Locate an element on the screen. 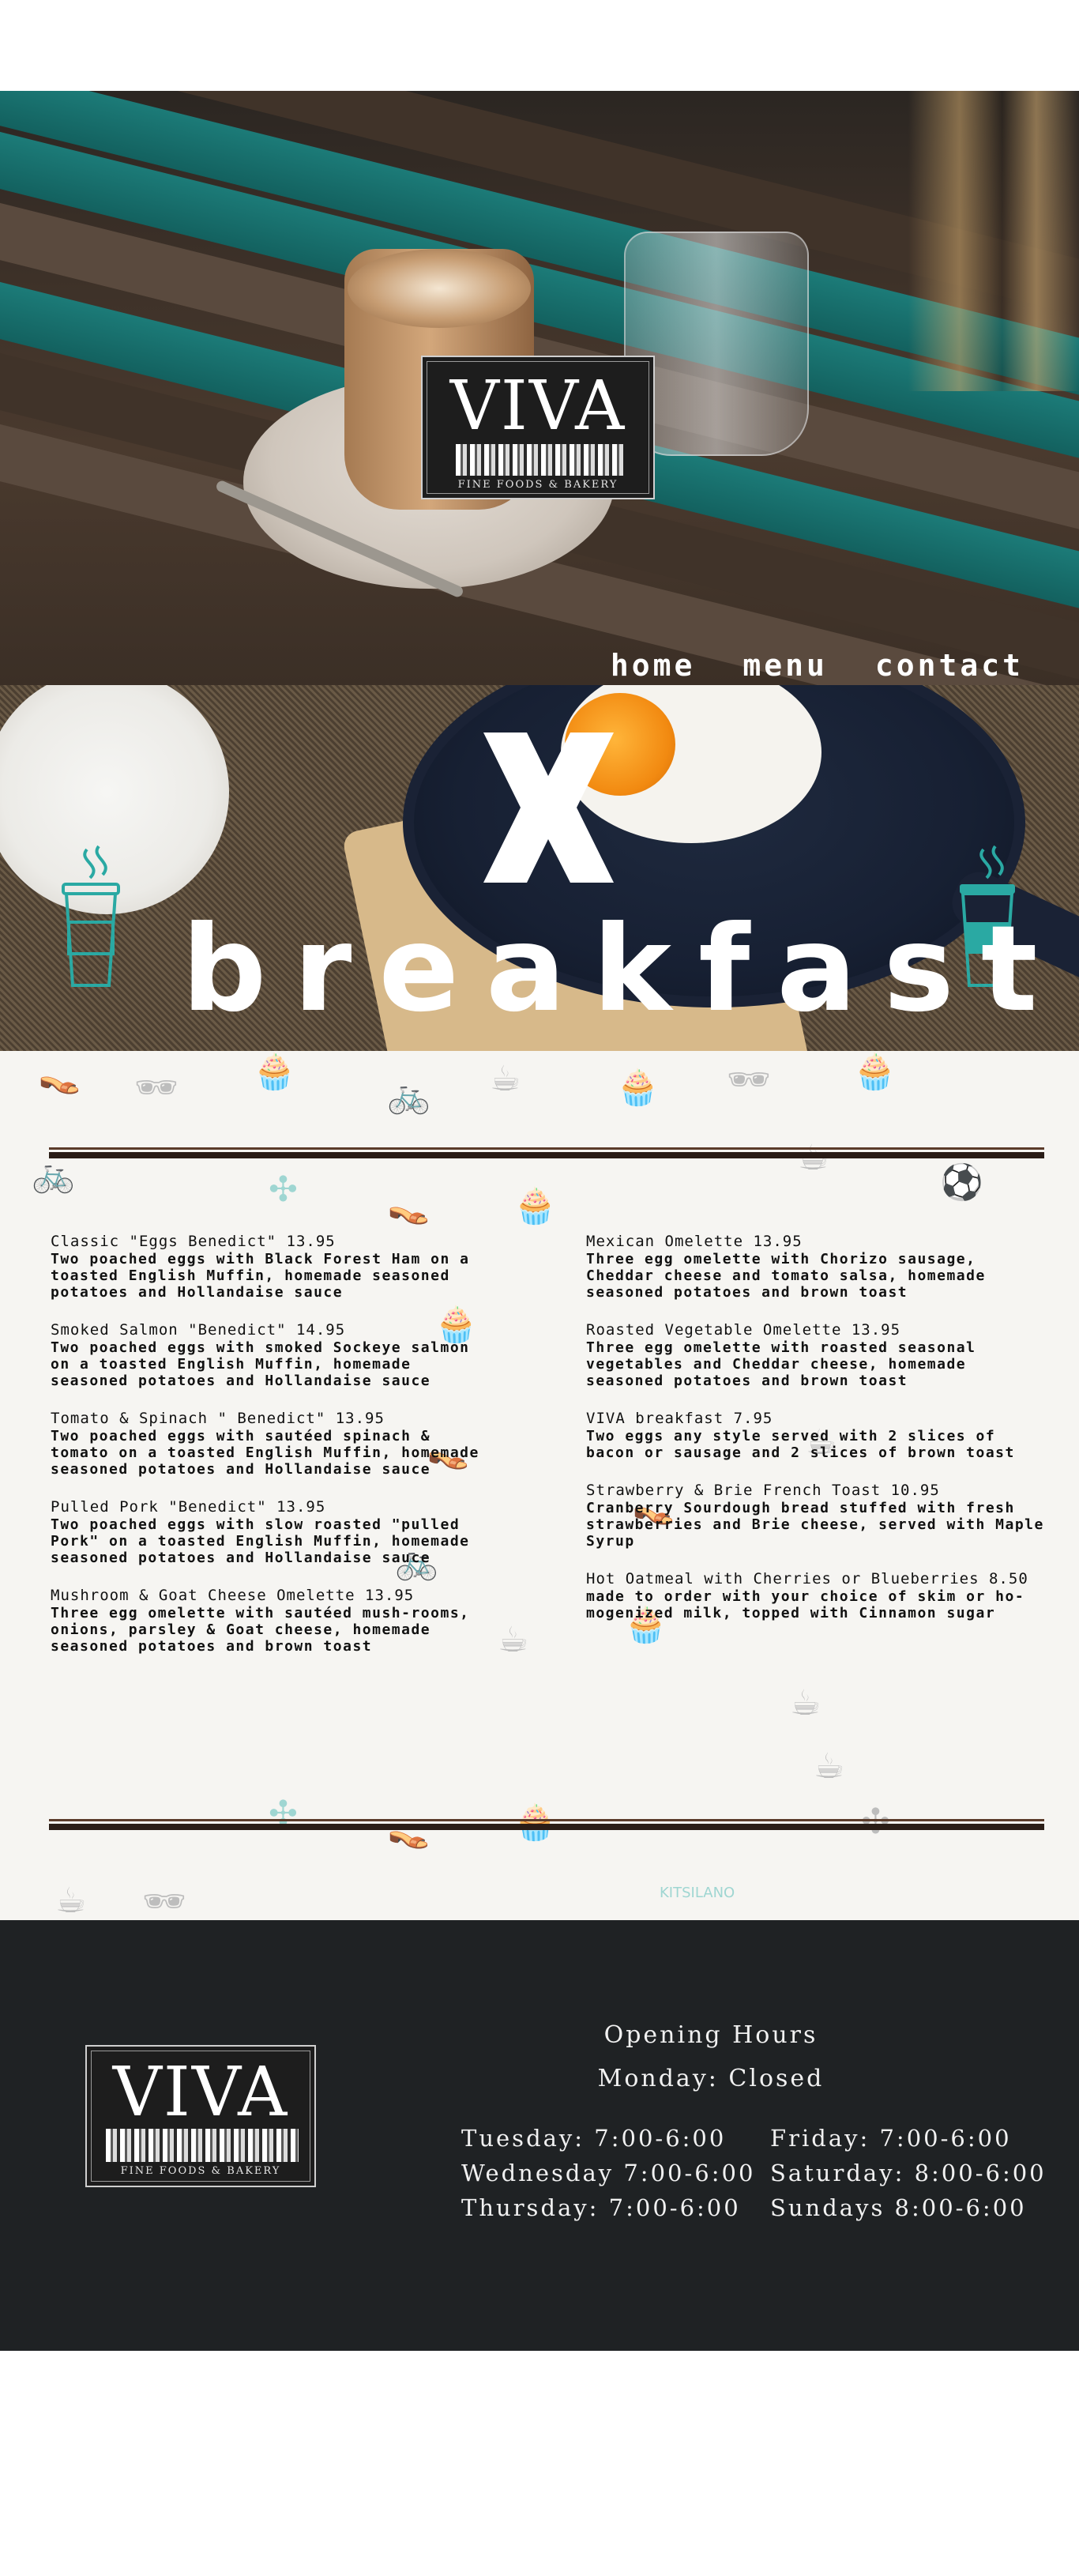 This screenshot has height=2576, width=1079. menu-item-title: VIVA breakfast 7.95 is located at coordinates (679, 1418).